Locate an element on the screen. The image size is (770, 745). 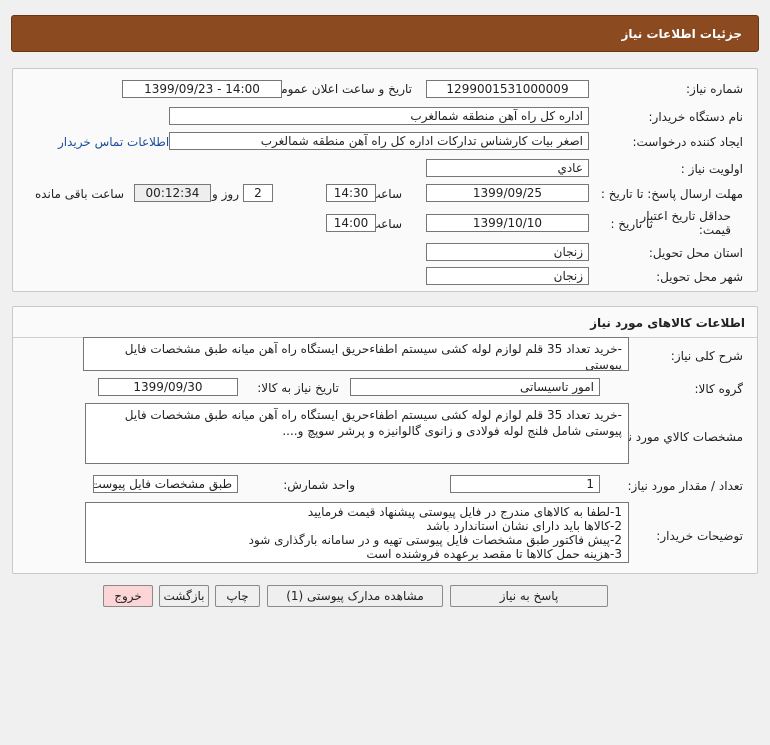
creator-label: ایجاد کننده درخواست: is located at coordinates (687, 142).